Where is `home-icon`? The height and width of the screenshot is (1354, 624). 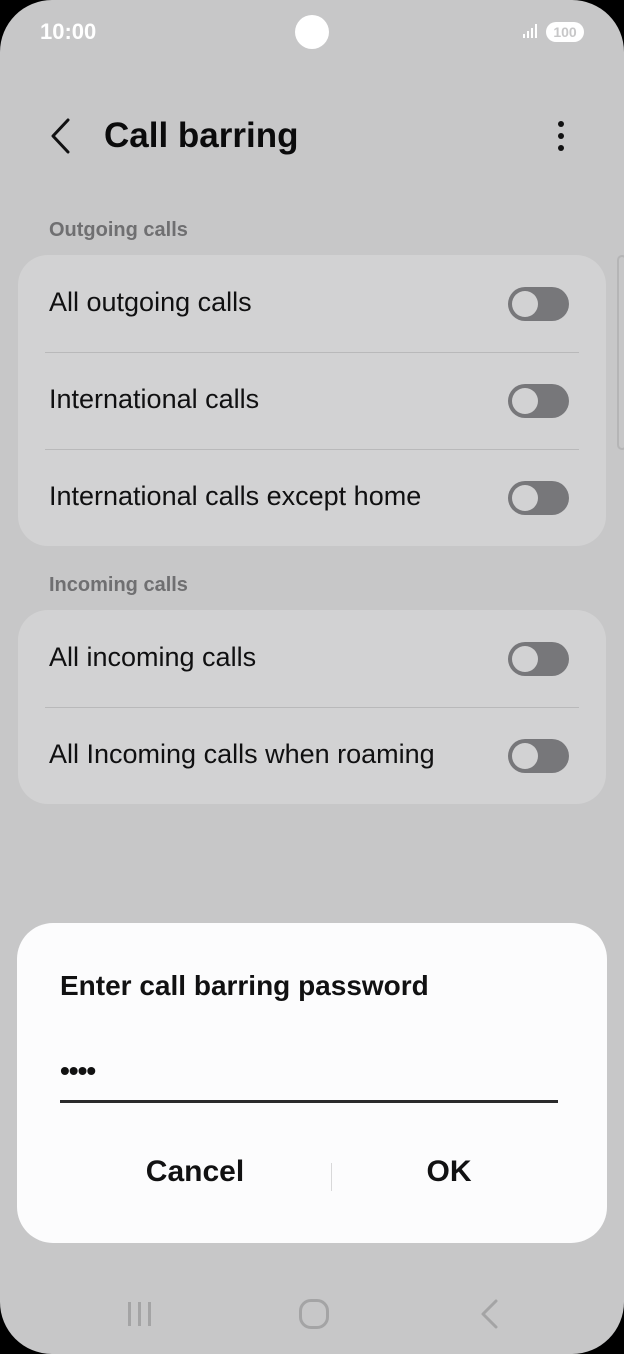 home-icon is located at coordinates (314, 1314).